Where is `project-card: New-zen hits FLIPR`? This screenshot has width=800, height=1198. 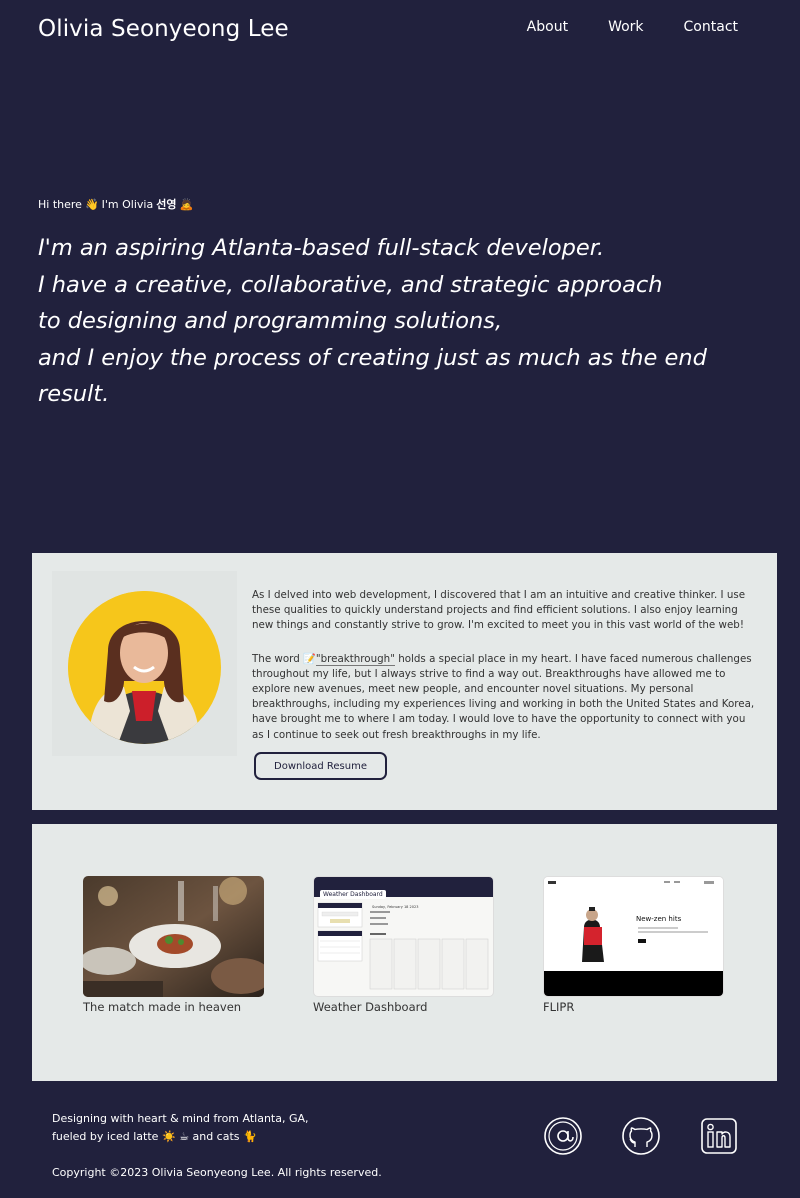 project-card: New-zen hits FLIPR is located at coordinates (633, 945).